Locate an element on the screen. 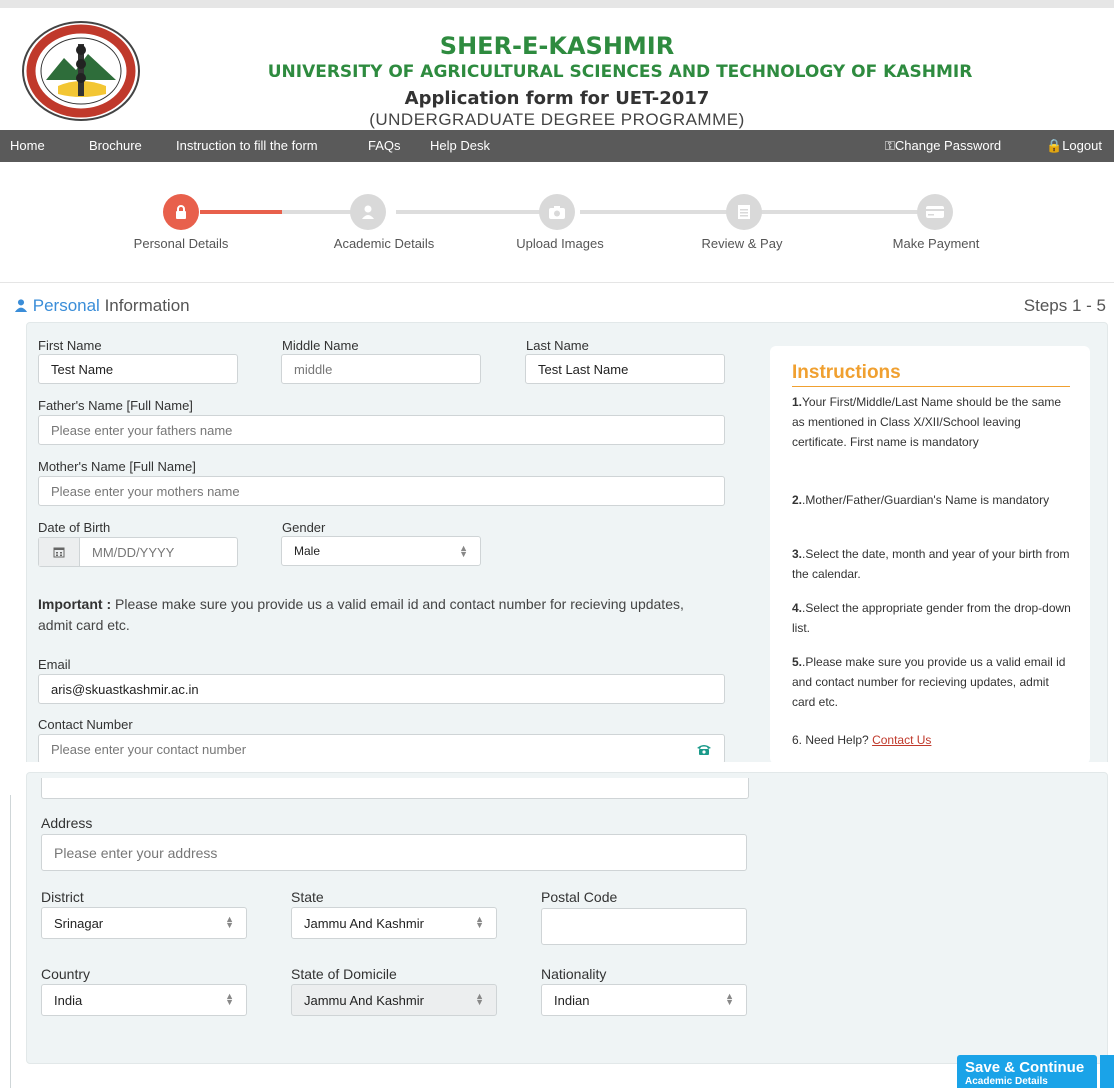 Image resolution: width=1114 pixels, height=1088 pixels. contact-us-link: Contact Us is located at coordinates (901, 740).